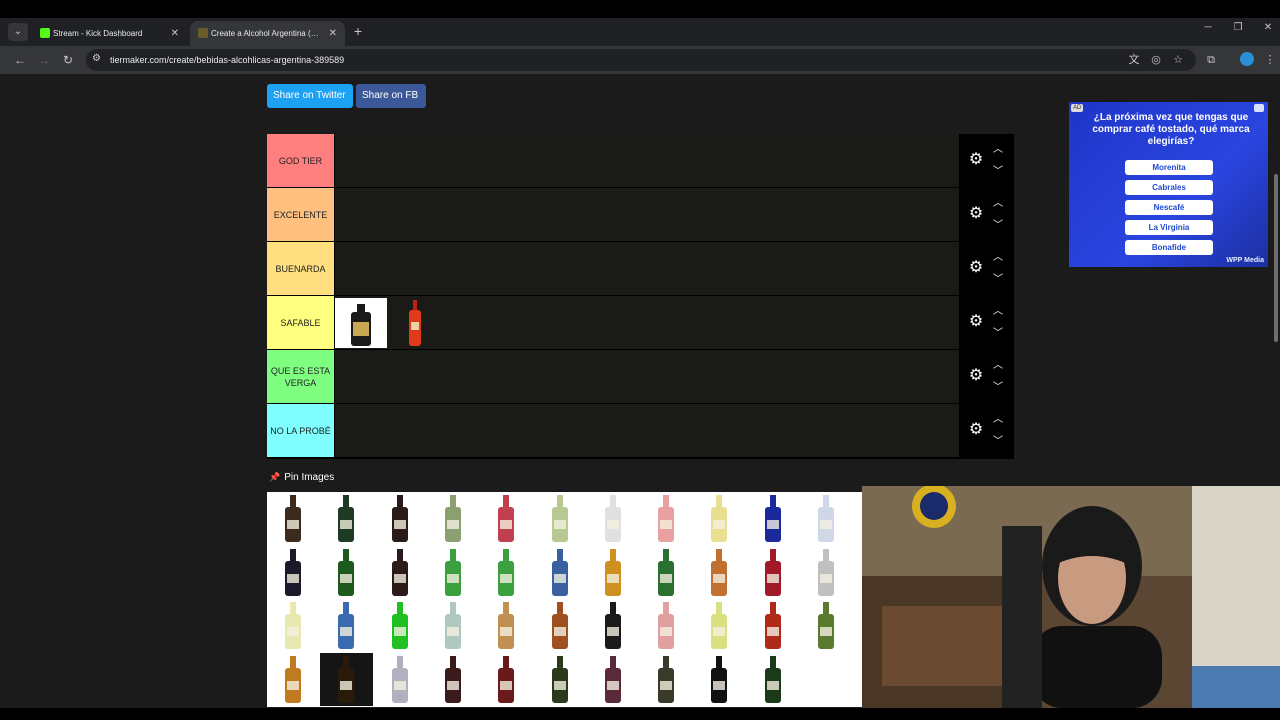  I want to click on pin-images-toggle: 📌 Pin Images, so click(301, 477).